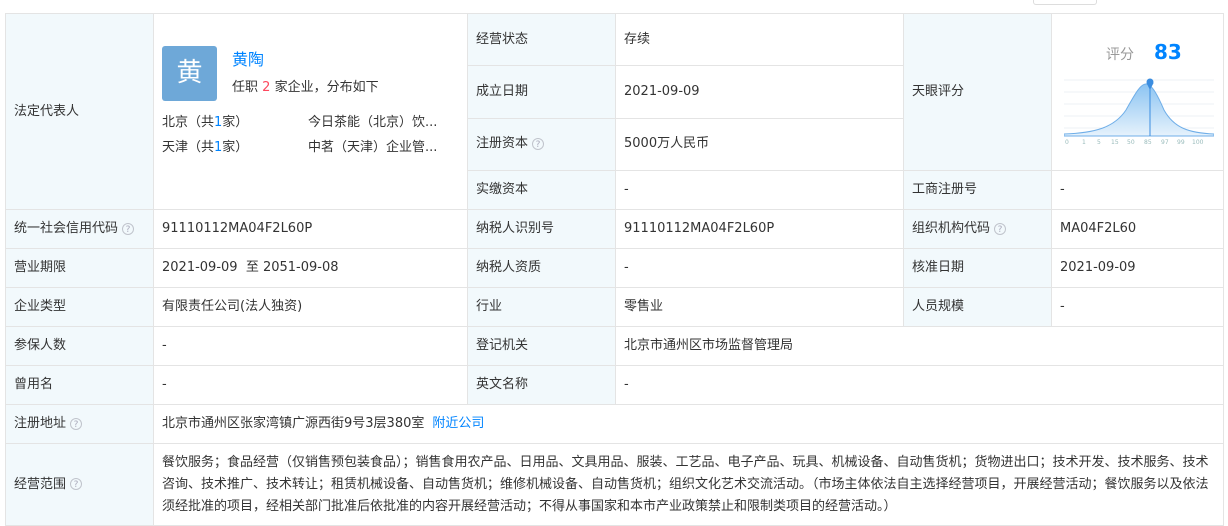 This screenshot has height=526, width=1228. What do you see at coordinates (759, 307) in the screenshot?
I see `industry-value: 零售业` at bounding box center [759, 307].